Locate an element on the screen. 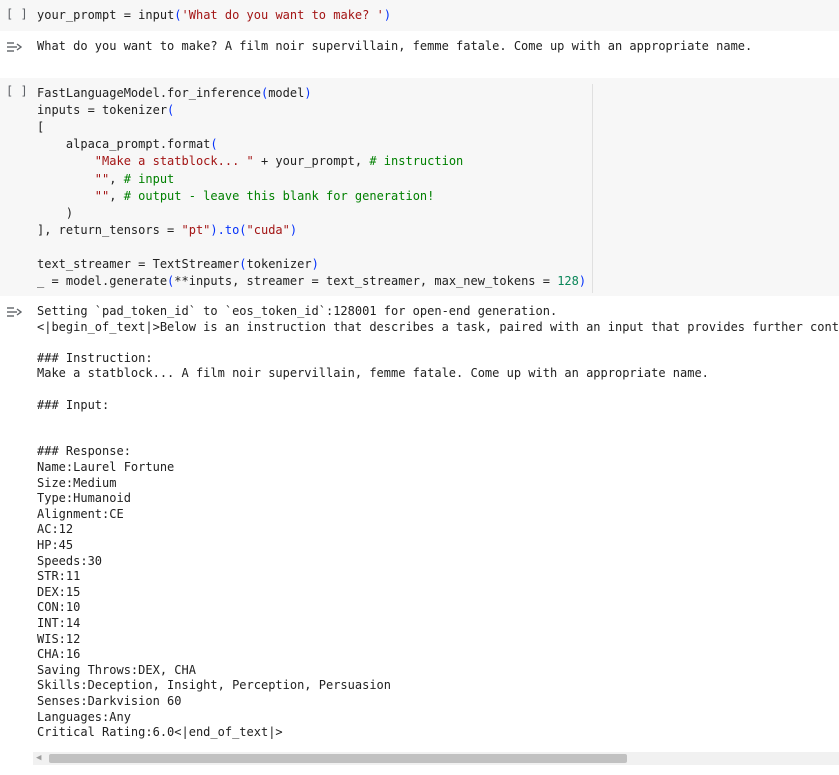  output-line: AC:12 is located at coordinates (55, 529).